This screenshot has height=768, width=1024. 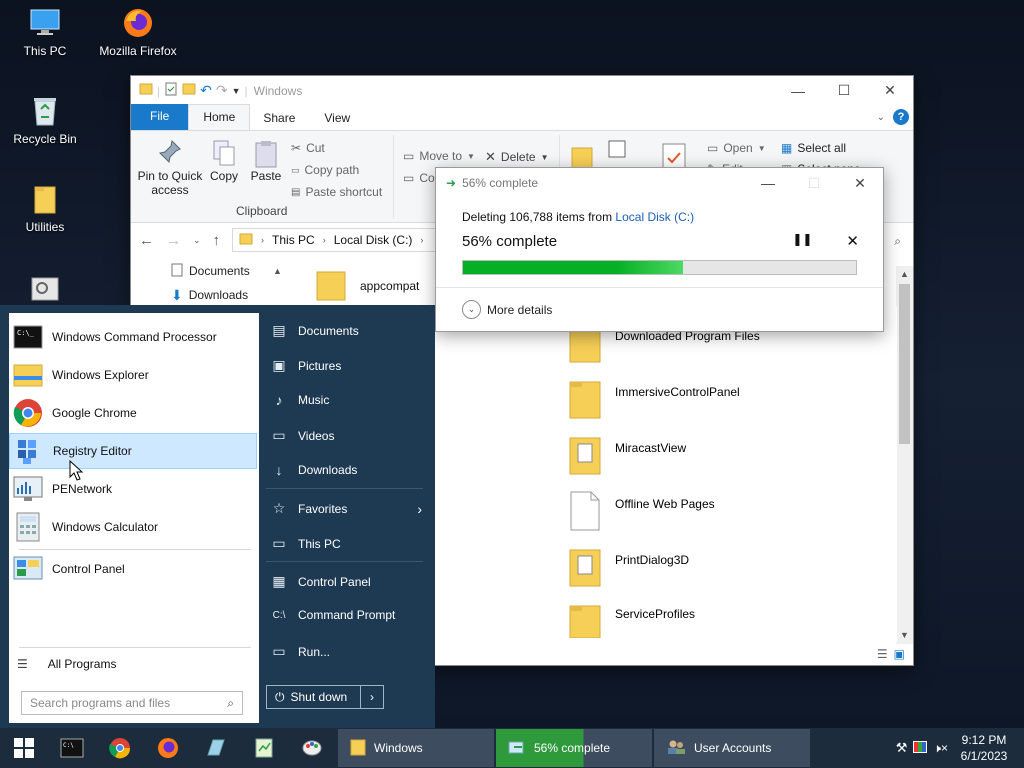 What do you see at coordinates (219, 117) in the screenshot?
I see `tab-home: Home` at bounding box center [219, 117].